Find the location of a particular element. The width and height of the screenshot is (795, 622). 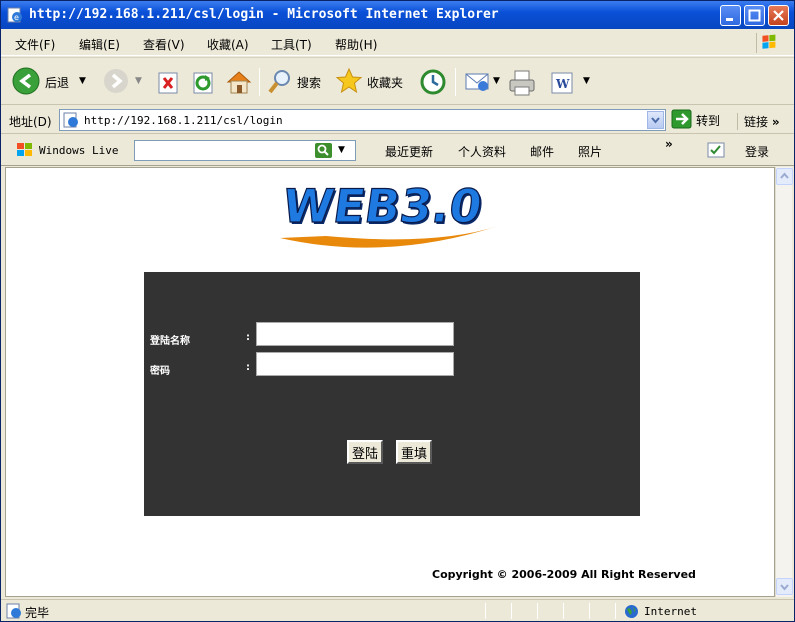

go-button: 转到 is located at coordinates (701, 120).